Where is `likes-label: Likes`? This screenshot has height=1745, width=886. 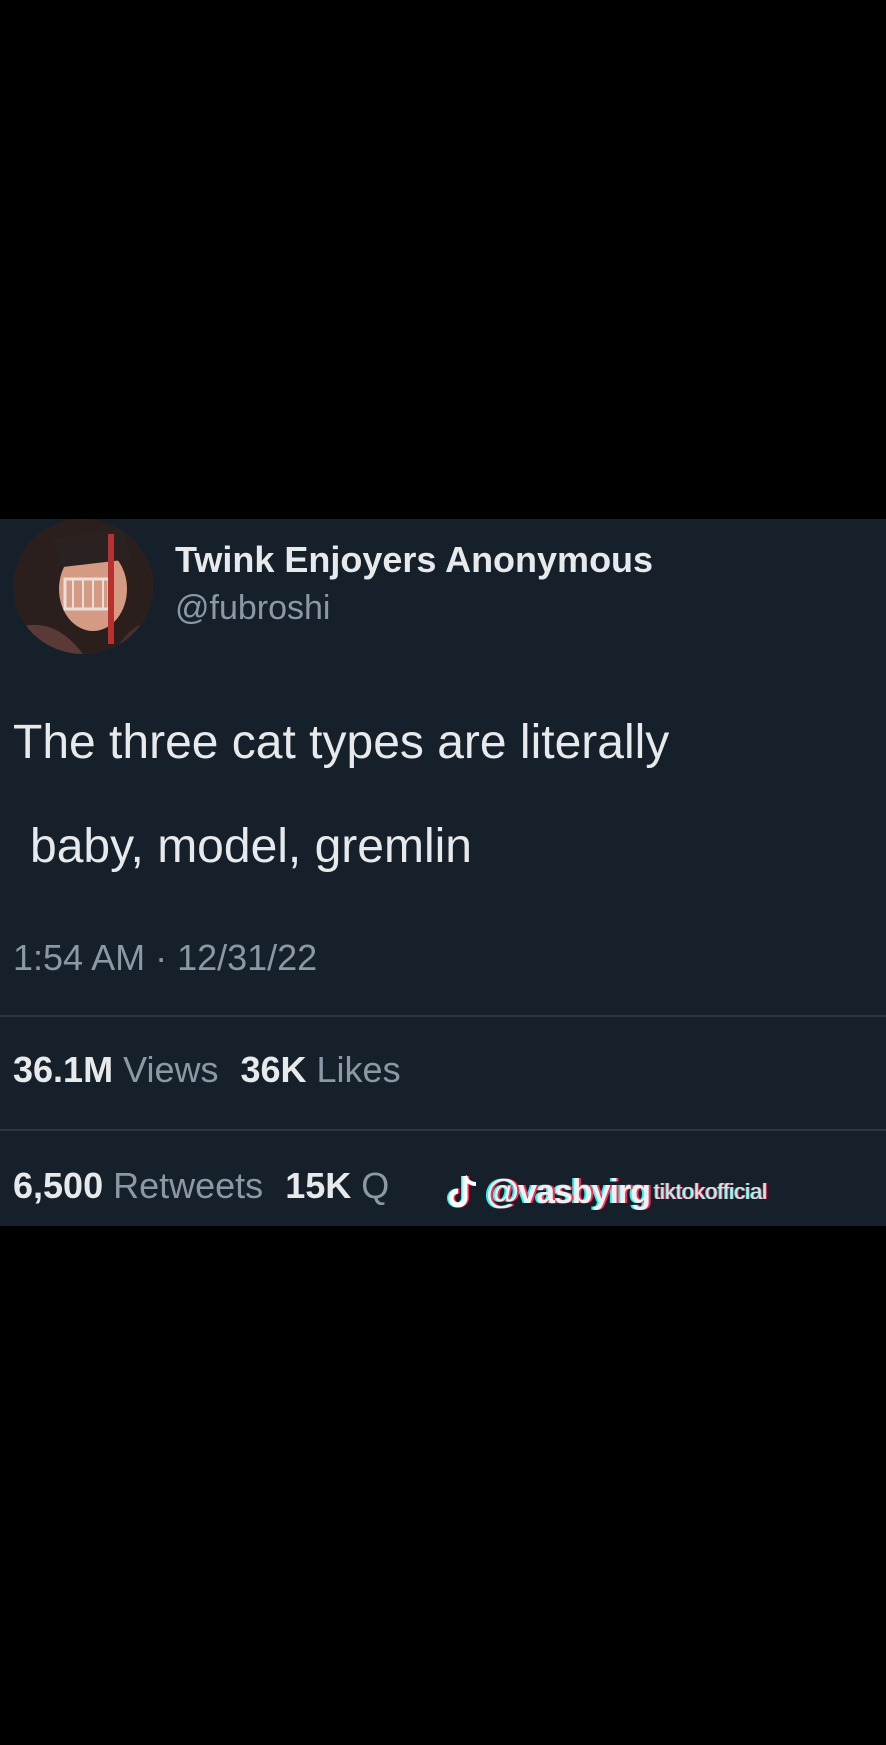 likes-label: Likes is located at coordinates (358, 1069).